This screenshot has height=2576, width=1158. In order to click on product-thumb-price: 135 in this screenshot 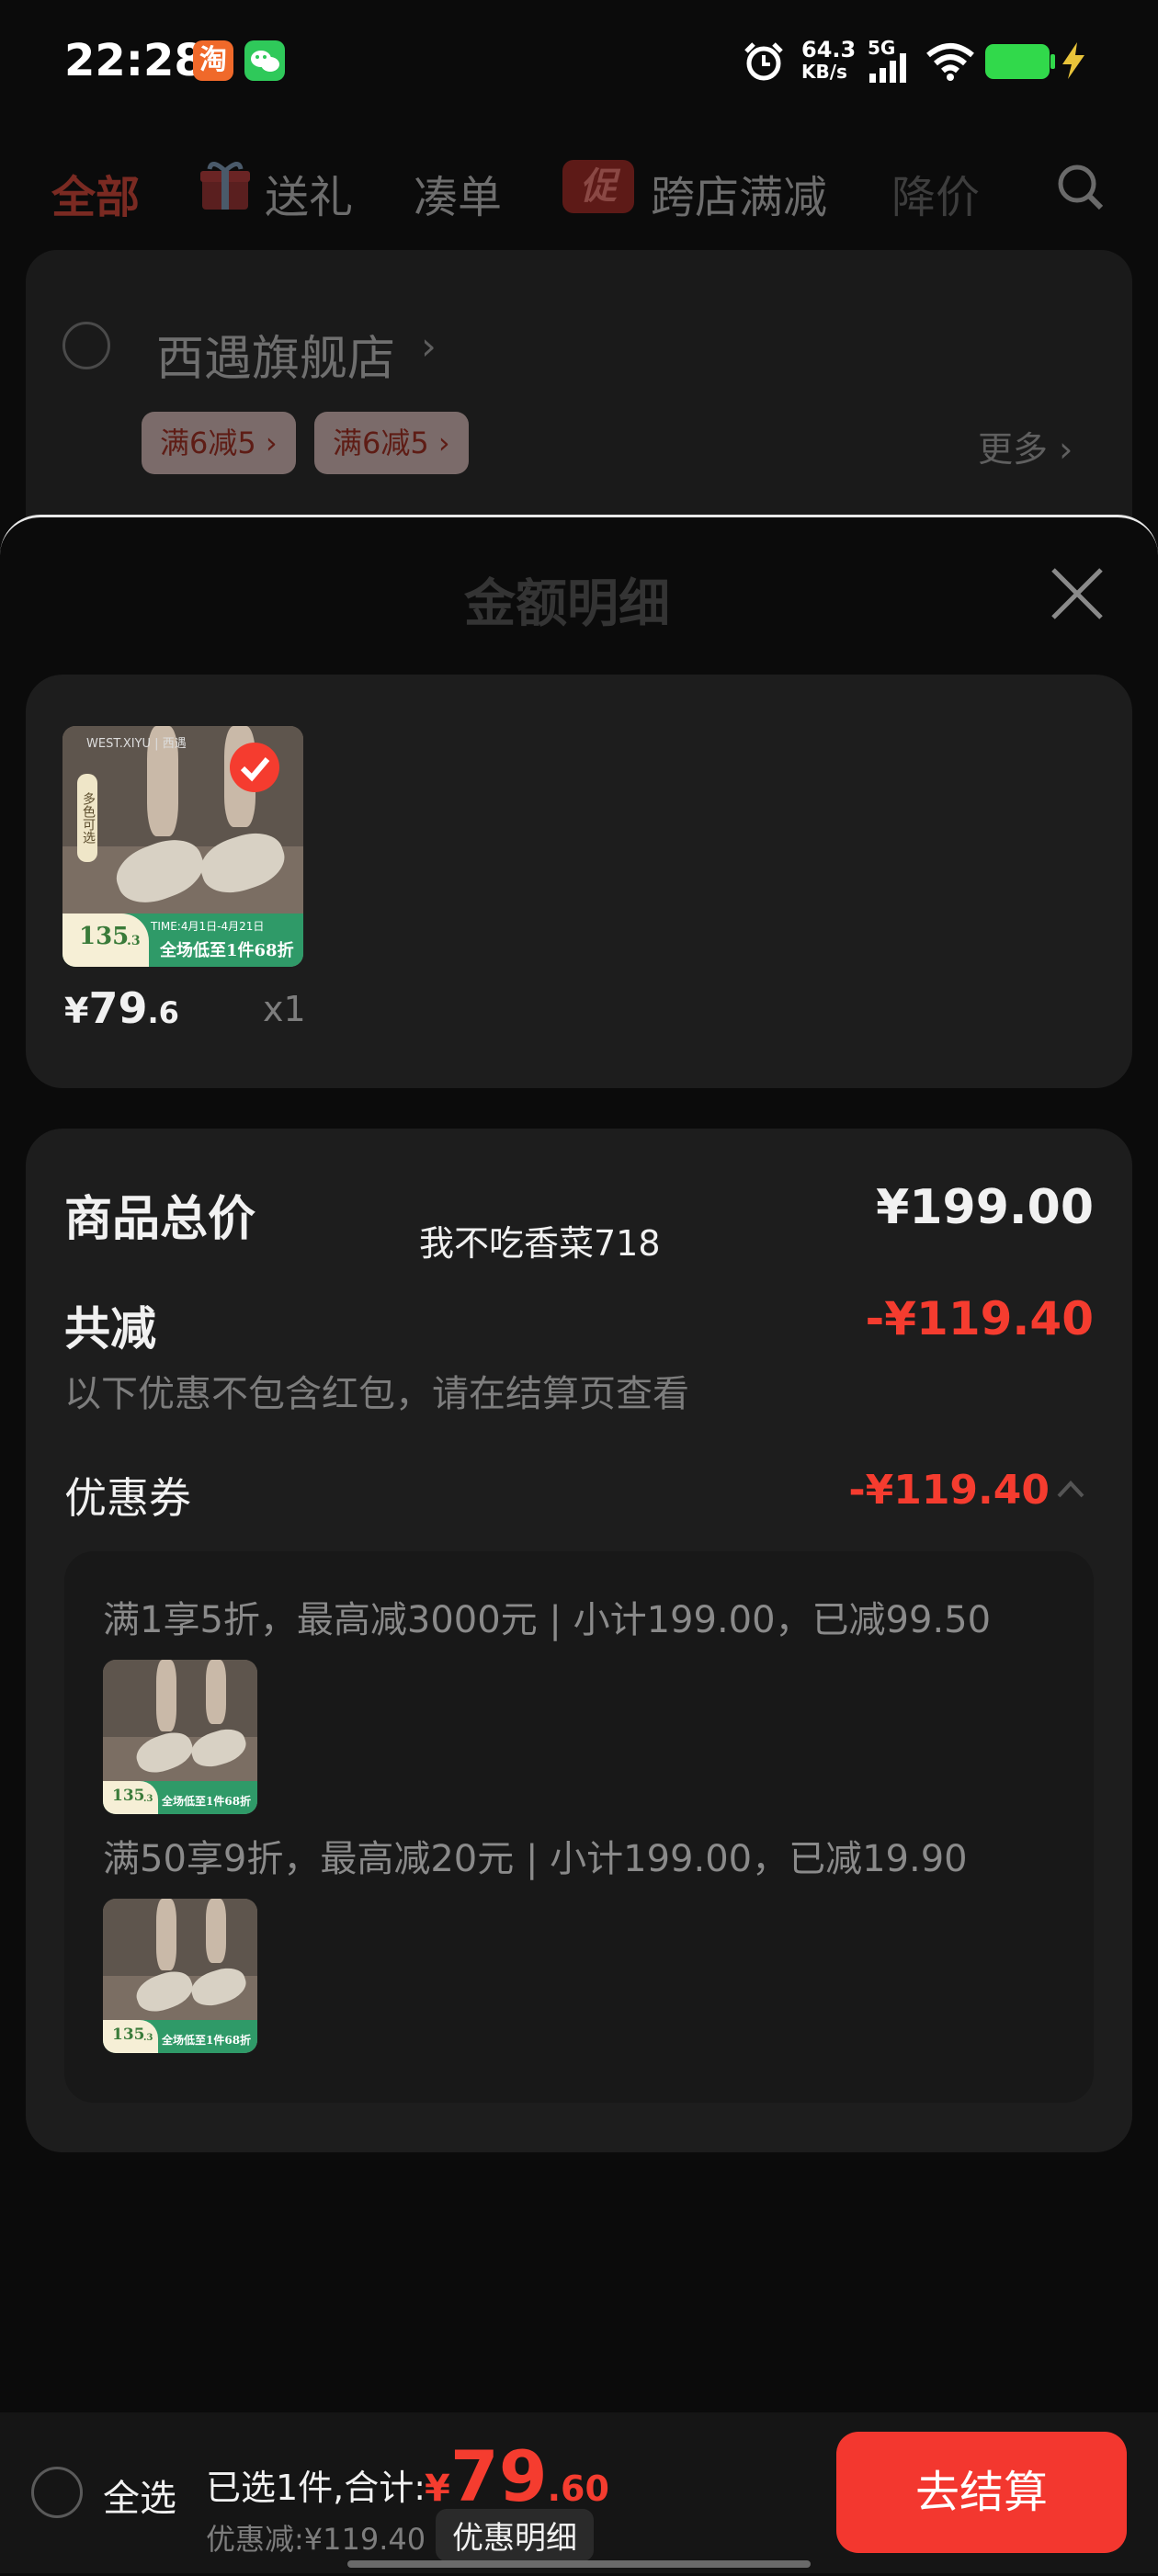, I will do `click(104, 936)`.